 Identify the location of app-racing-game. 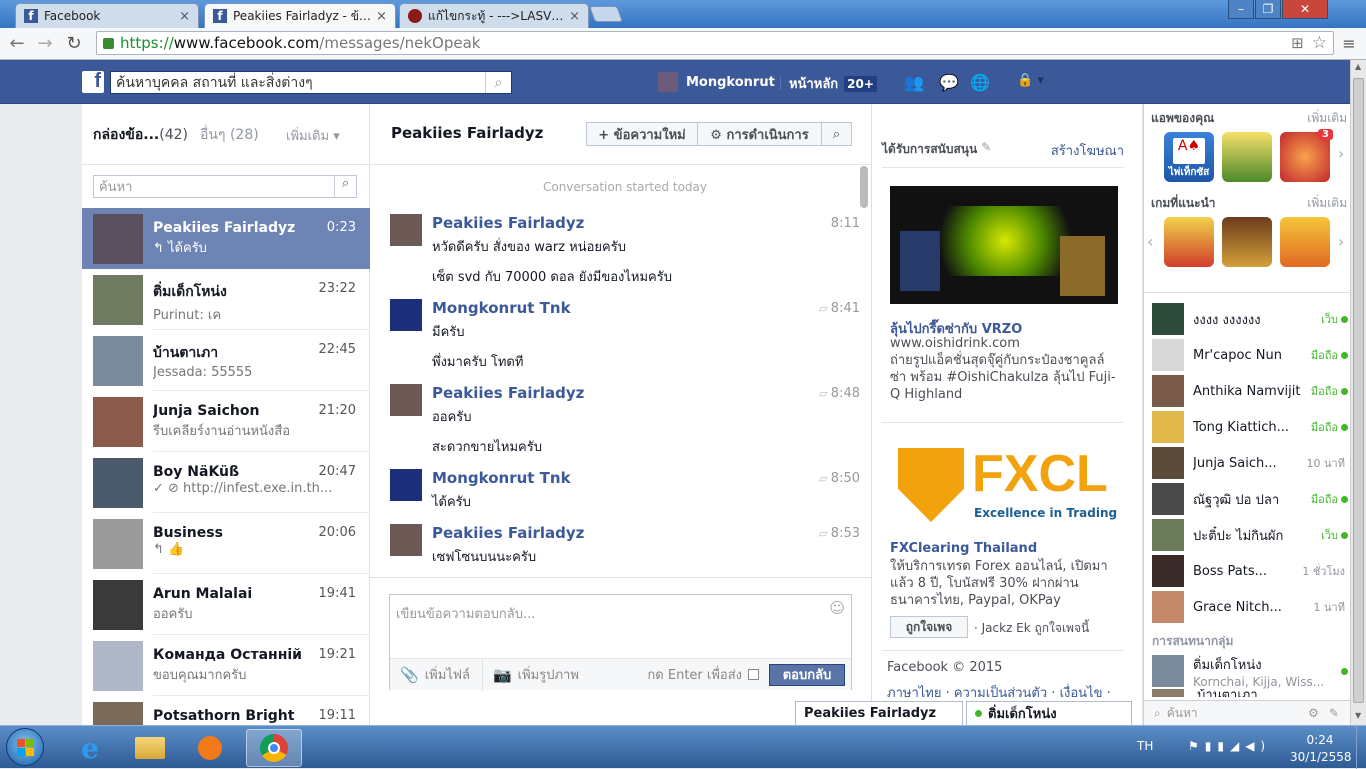
(1247, 157).